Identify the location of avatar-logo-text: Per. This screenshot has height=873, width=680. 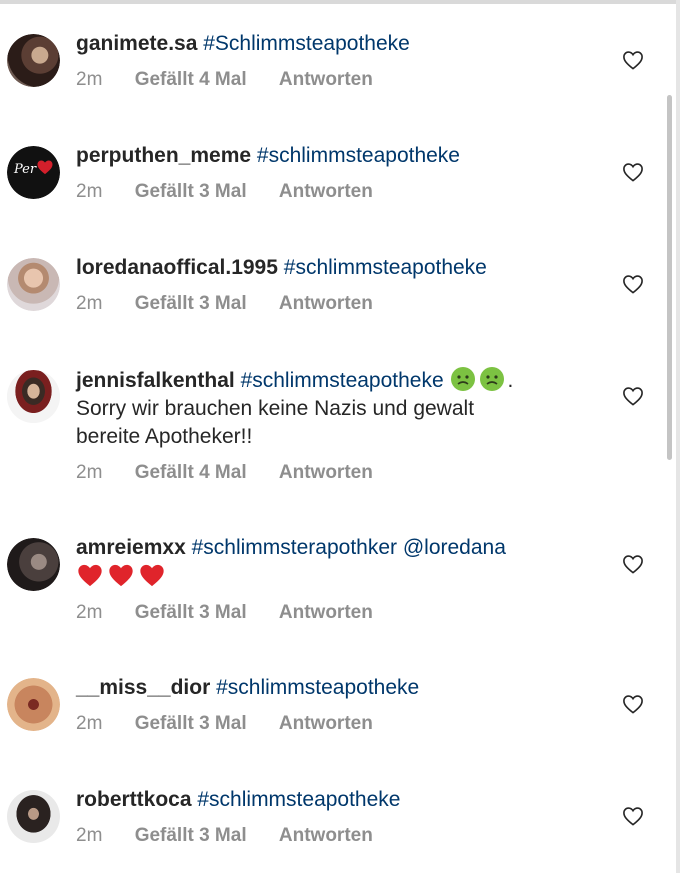
(25, 169).